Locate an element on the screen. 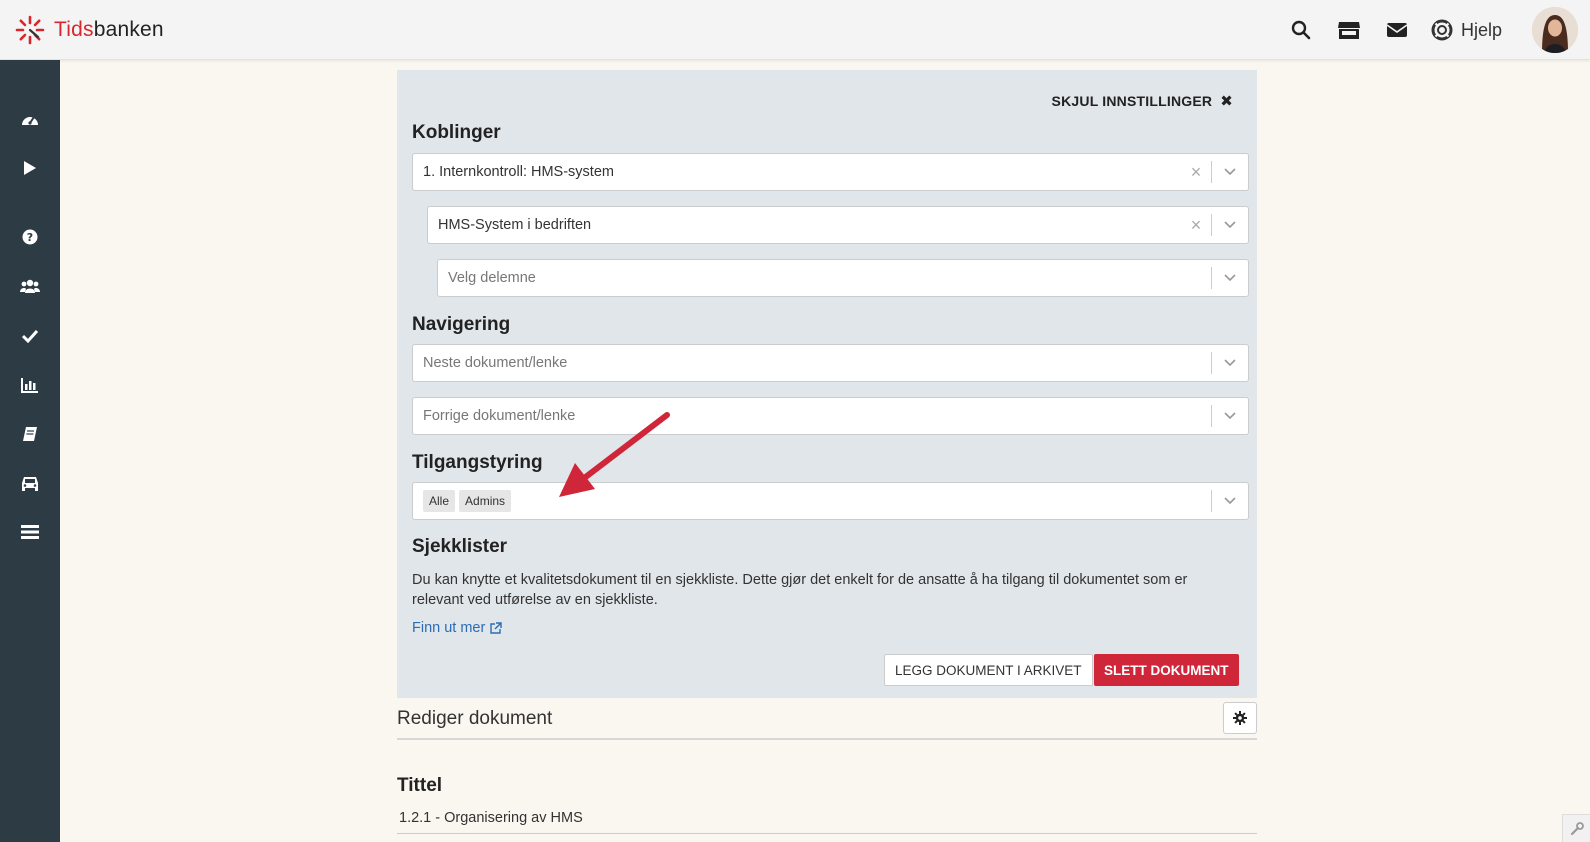  delete-document-button: SLETT DOKUMENT is located at coordinates (1166, 670).